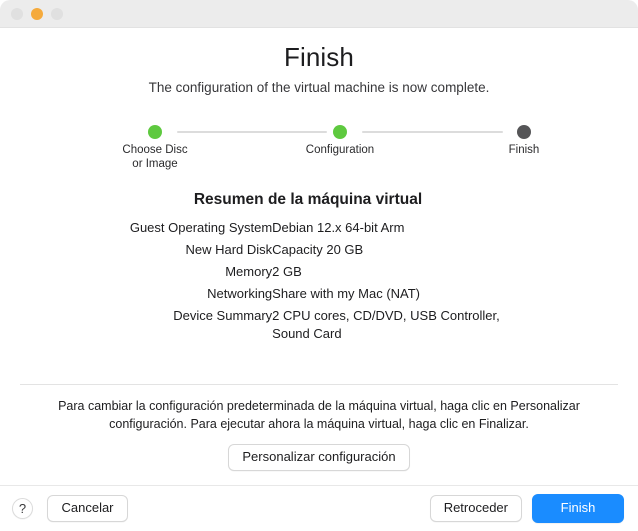  Describe the element at coordinates (22, 508) in the screenshot. I see `help-button: ?` at that location.